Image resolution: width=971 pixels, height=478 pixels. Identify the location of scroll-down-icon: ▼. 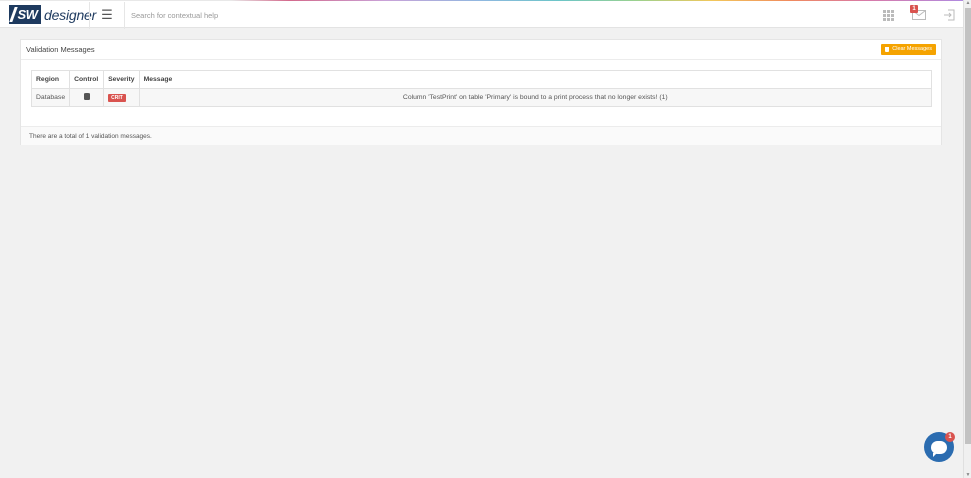
(968, 475).